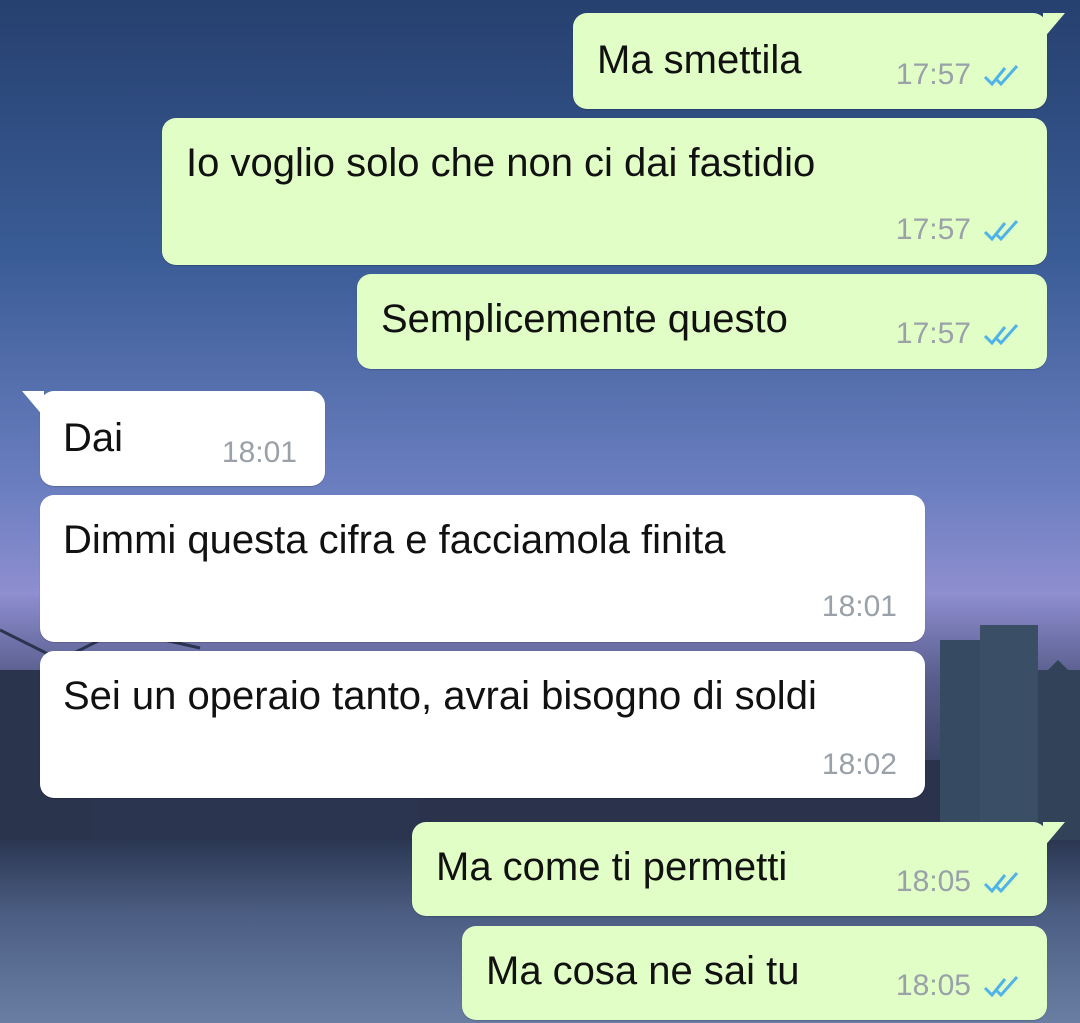  I want to click on message-outgoing: Semplicemente questo 17:57, so click(702, 321).